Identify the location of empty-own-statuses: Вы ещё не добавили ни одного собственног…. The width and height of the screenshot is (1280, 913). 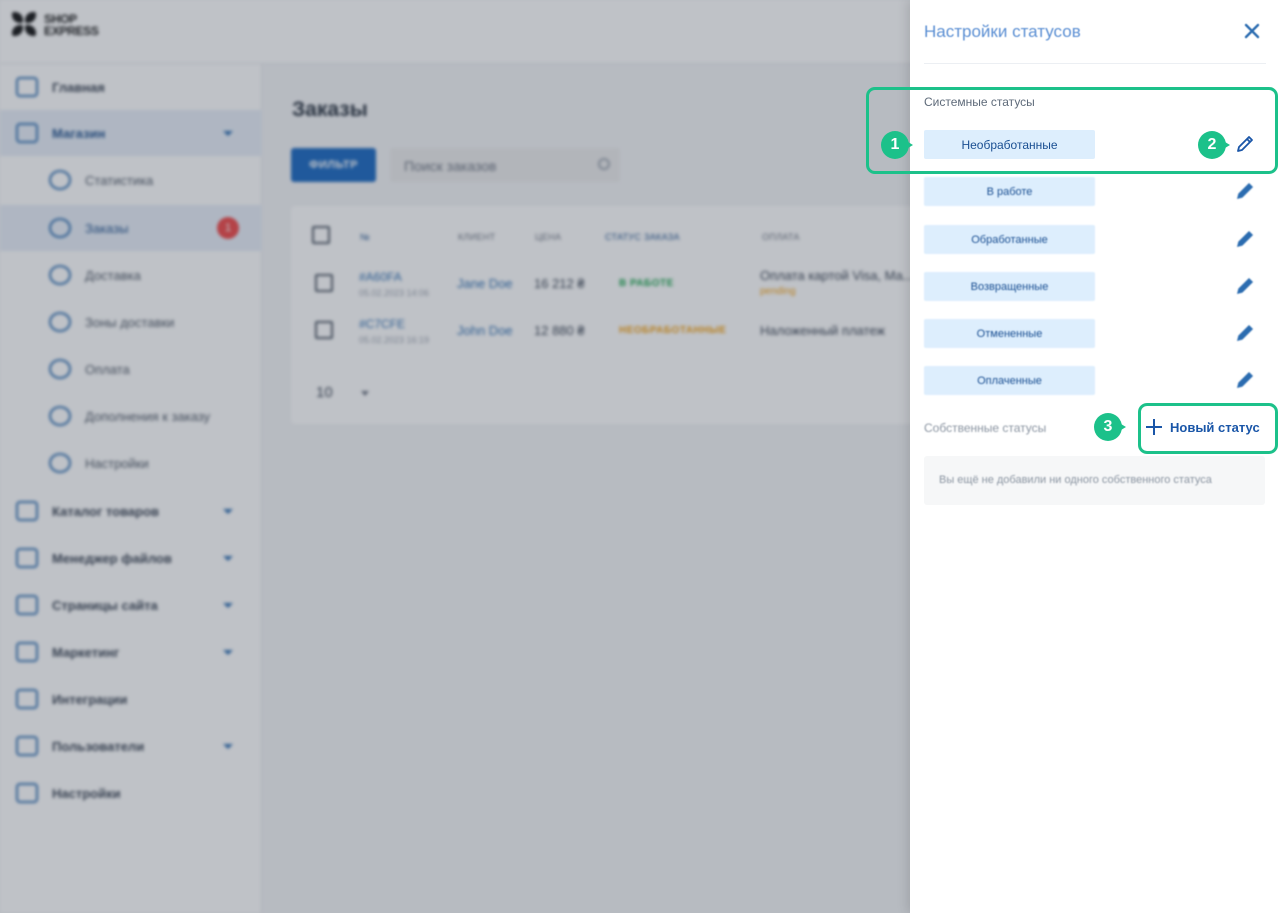
(1094, 480).